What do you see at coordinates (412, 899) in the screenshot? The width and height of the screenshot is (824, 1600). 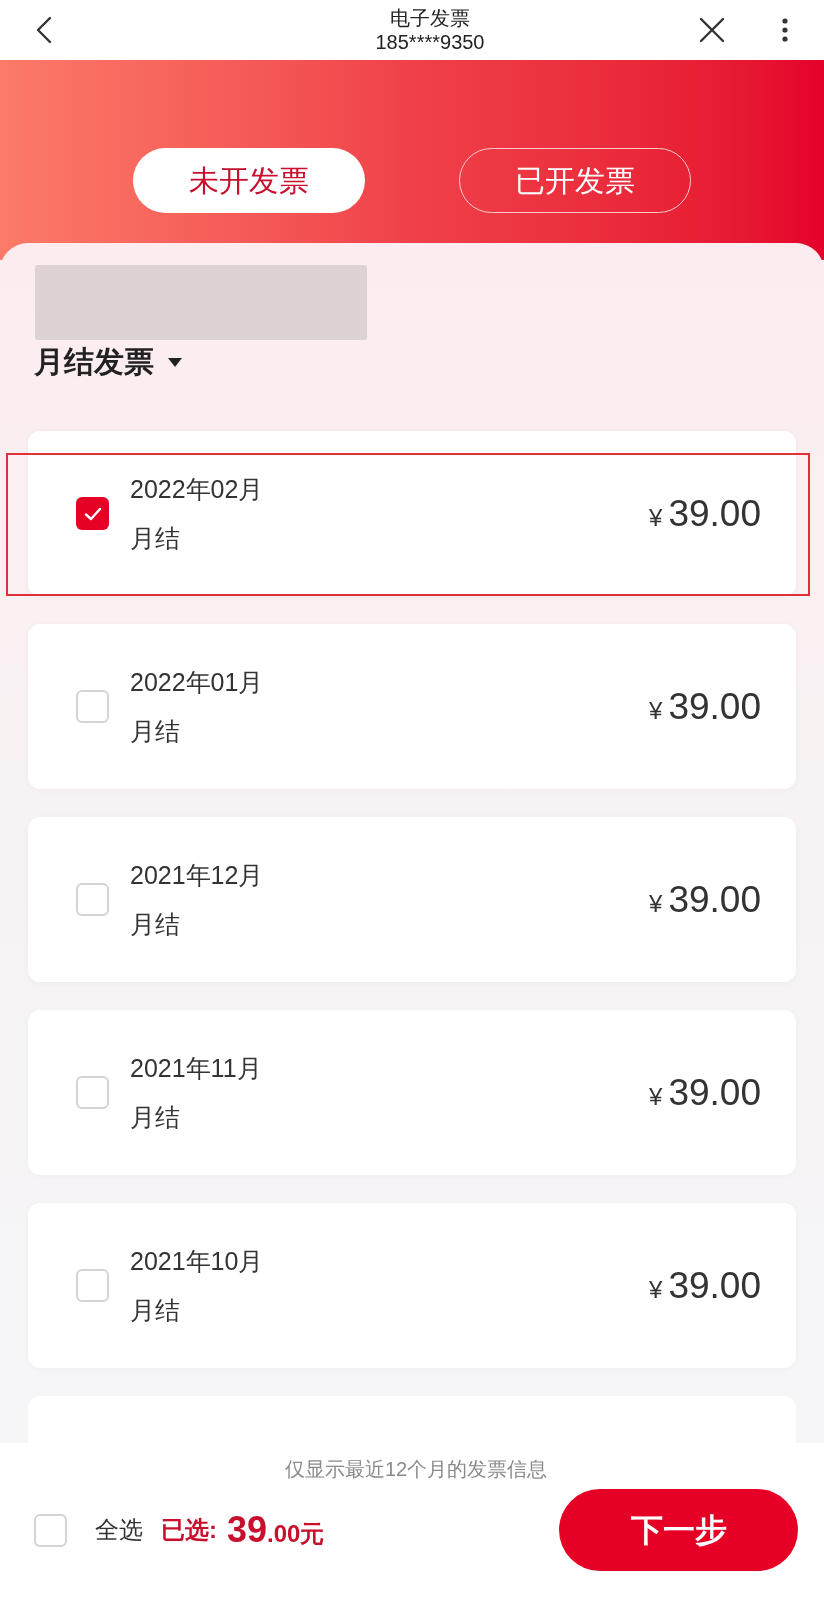 I see `invoice-card: 2021年12月 月结 ¥ 39.00` at bounding box center [412, 899].